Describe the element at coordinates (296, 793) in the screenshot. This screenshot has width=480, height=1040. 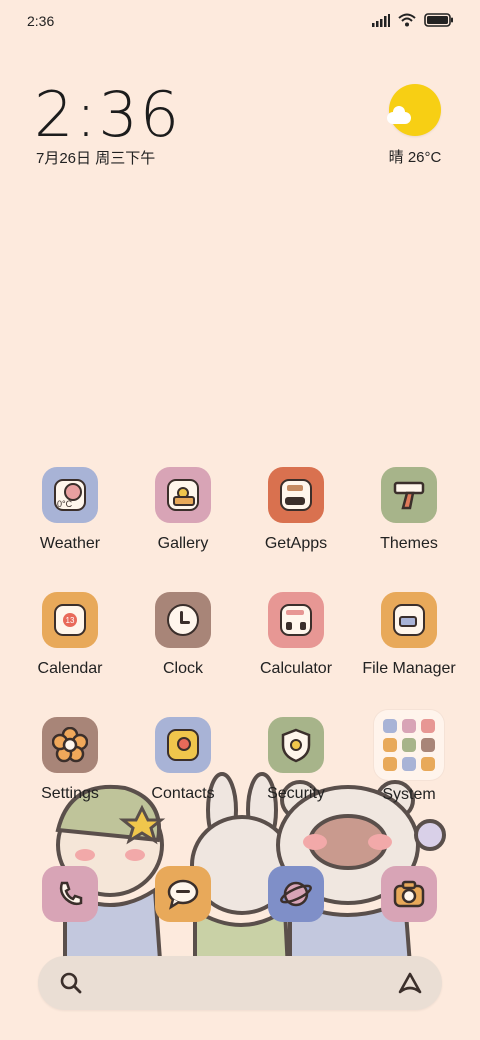
I see `app-label: Security` at that location.